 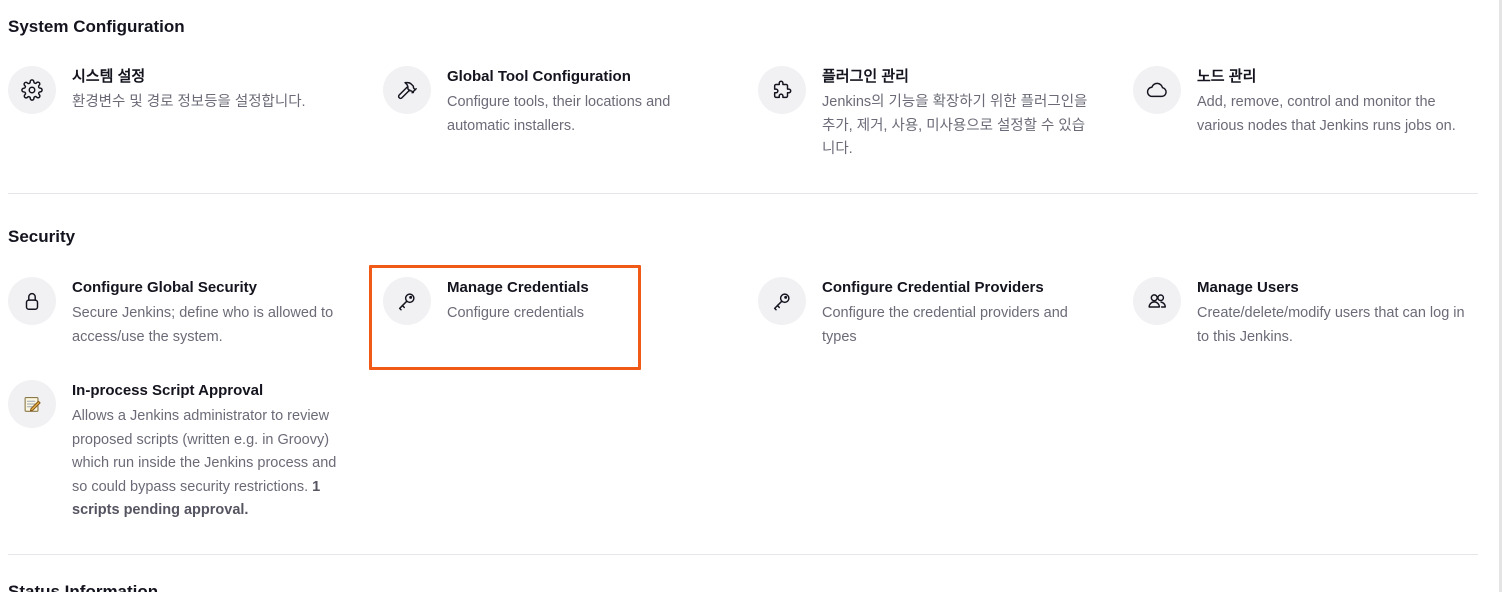 What do you see at coordinates (933, 287) in the screenshot?
I see `item-title: Configure Credential Providers` at bounding box center [933, 287].